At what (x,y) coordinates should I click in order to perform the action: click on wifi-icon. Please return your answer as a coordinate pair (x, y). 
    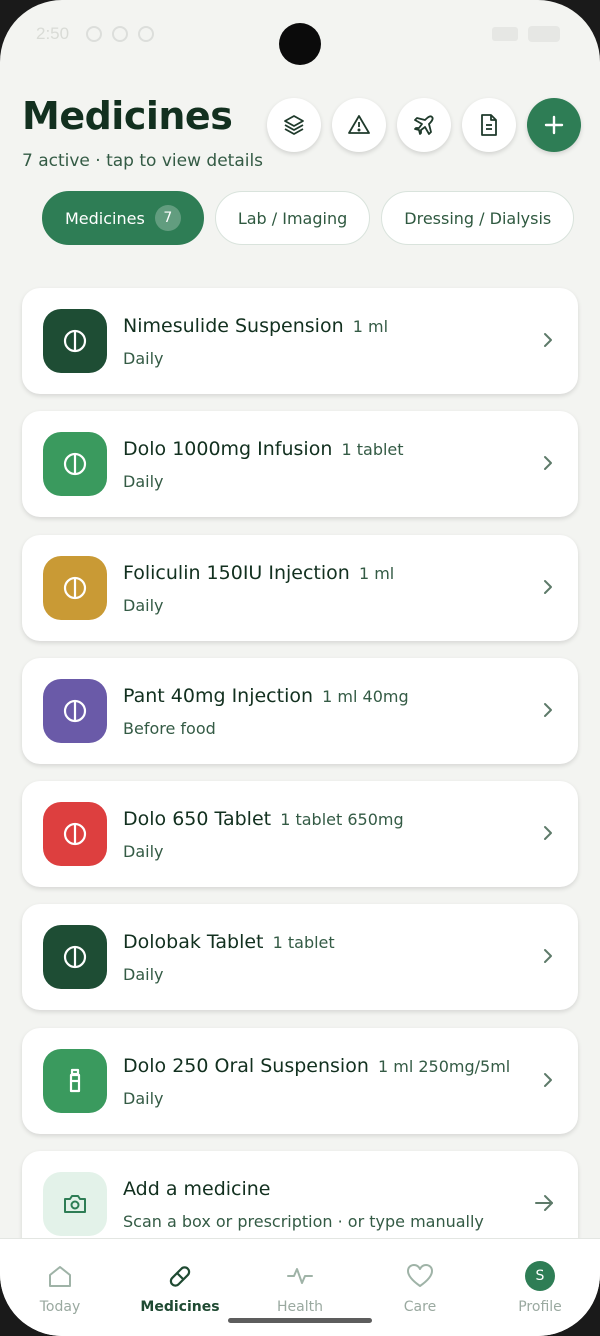
    Looking at the image, I should click on (505, 34).